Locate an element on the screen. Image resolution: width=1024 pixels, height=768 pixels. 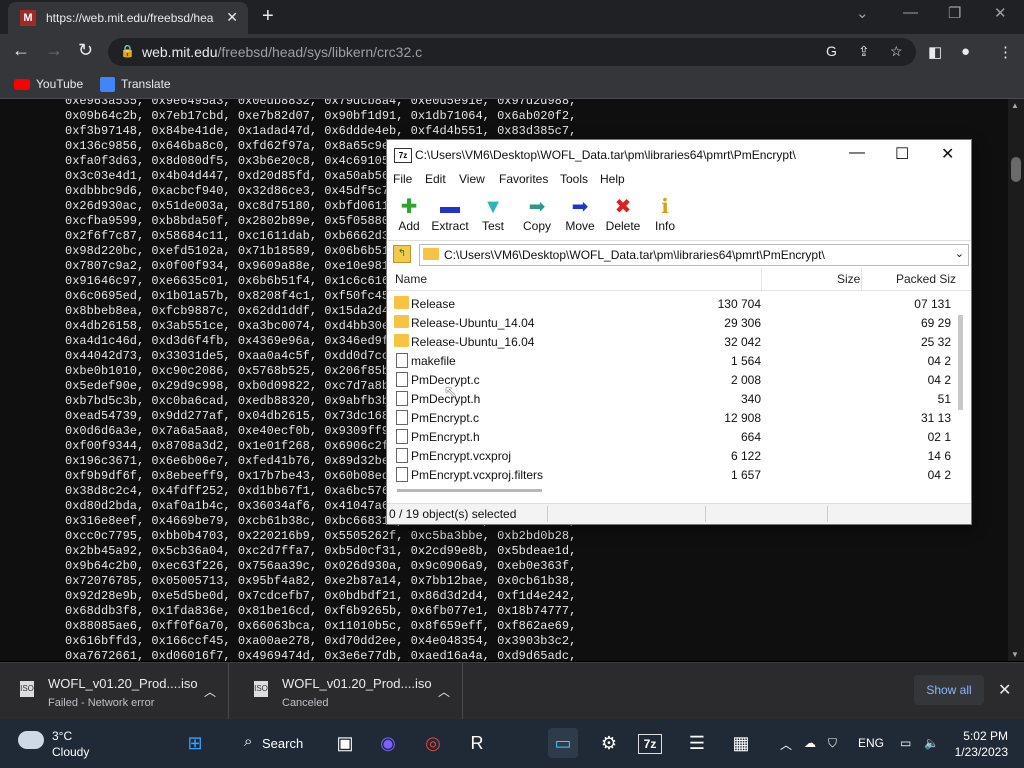
reload-icon: ↻ is located at coordinates (85, 50).